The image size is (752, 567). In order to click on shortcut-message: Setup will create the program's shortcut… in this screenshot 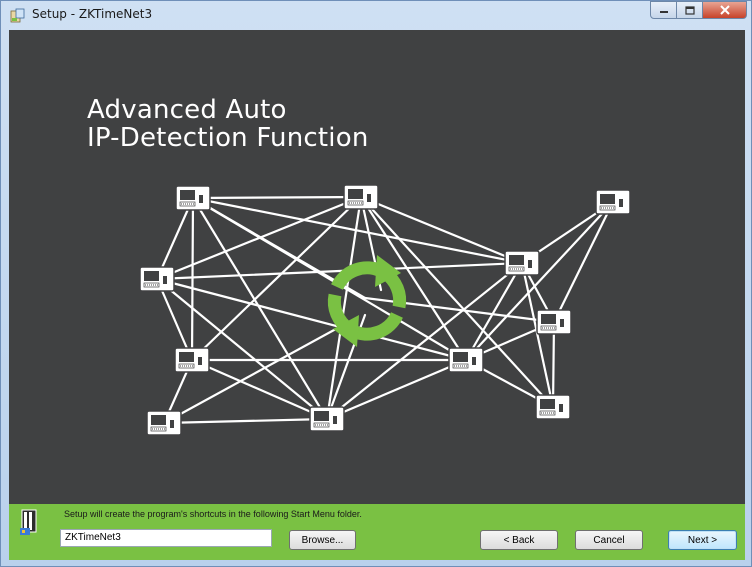, I will do `click(213, 514)`.